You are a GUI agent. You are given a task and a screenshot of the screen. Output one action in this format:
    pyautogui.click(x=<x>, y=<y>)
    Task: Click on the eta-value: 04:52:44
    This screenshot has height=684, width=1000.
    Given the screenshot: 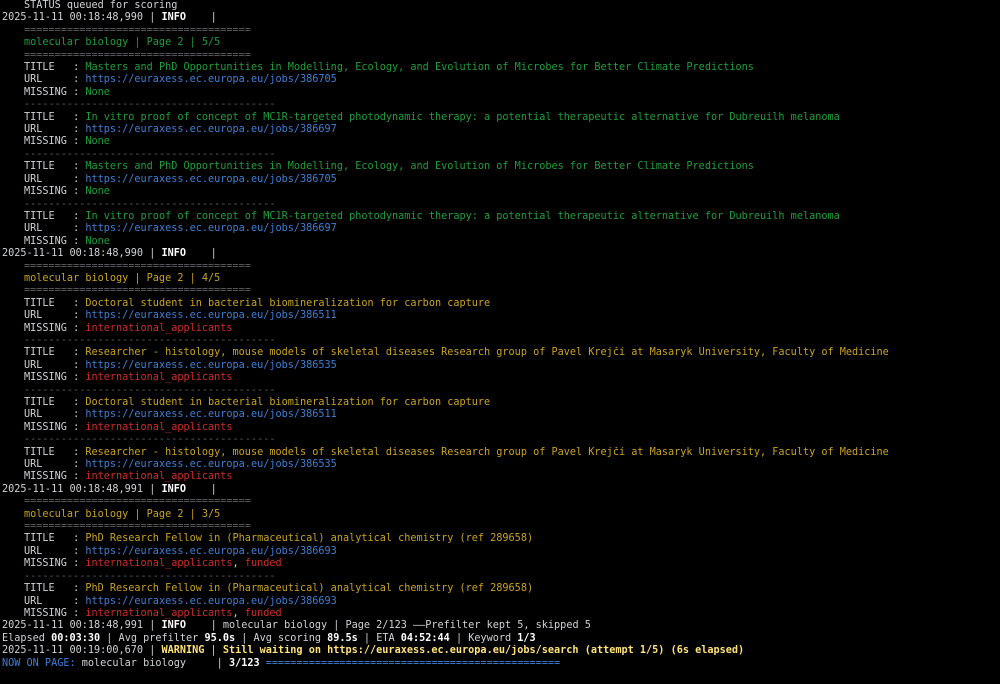 What is the action you would take?
    pyautogui.click(x=425, y=638)
    